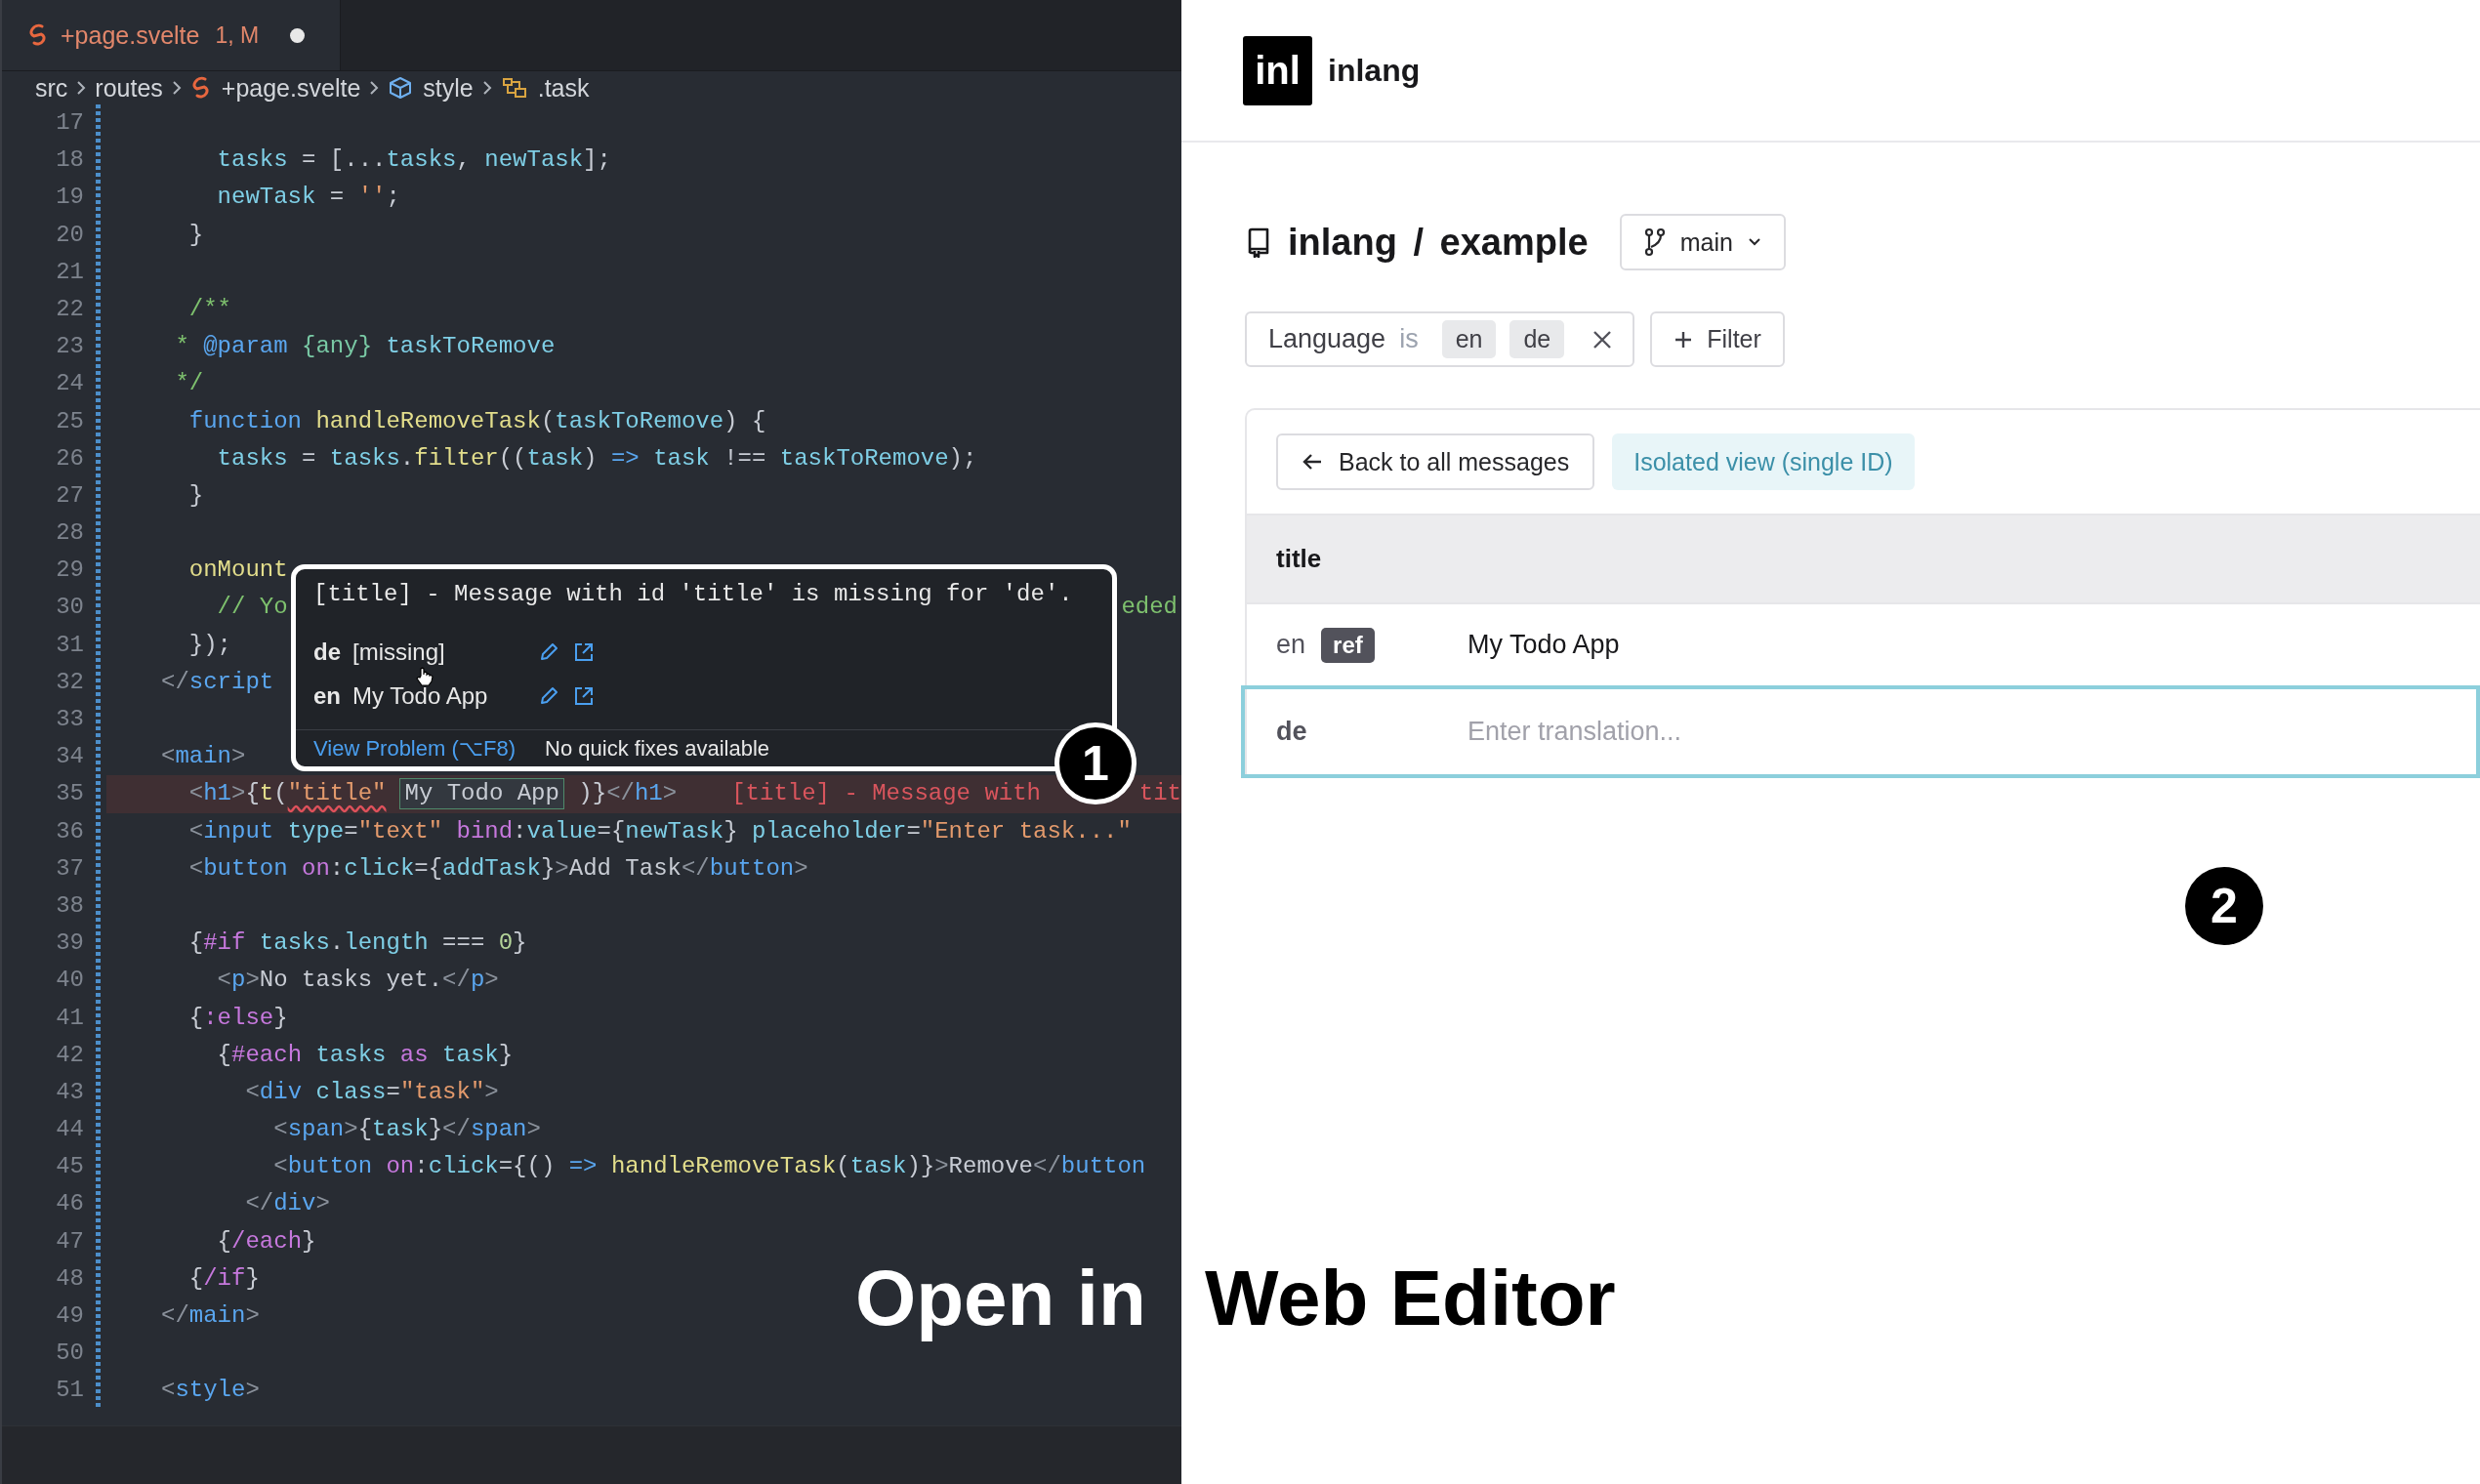 Image resolution: width=2480 pixels, height=1484 pixels. Describe the element at coordinates (70, 1055) in the screenshot. I see `line-number: 42` at that location.